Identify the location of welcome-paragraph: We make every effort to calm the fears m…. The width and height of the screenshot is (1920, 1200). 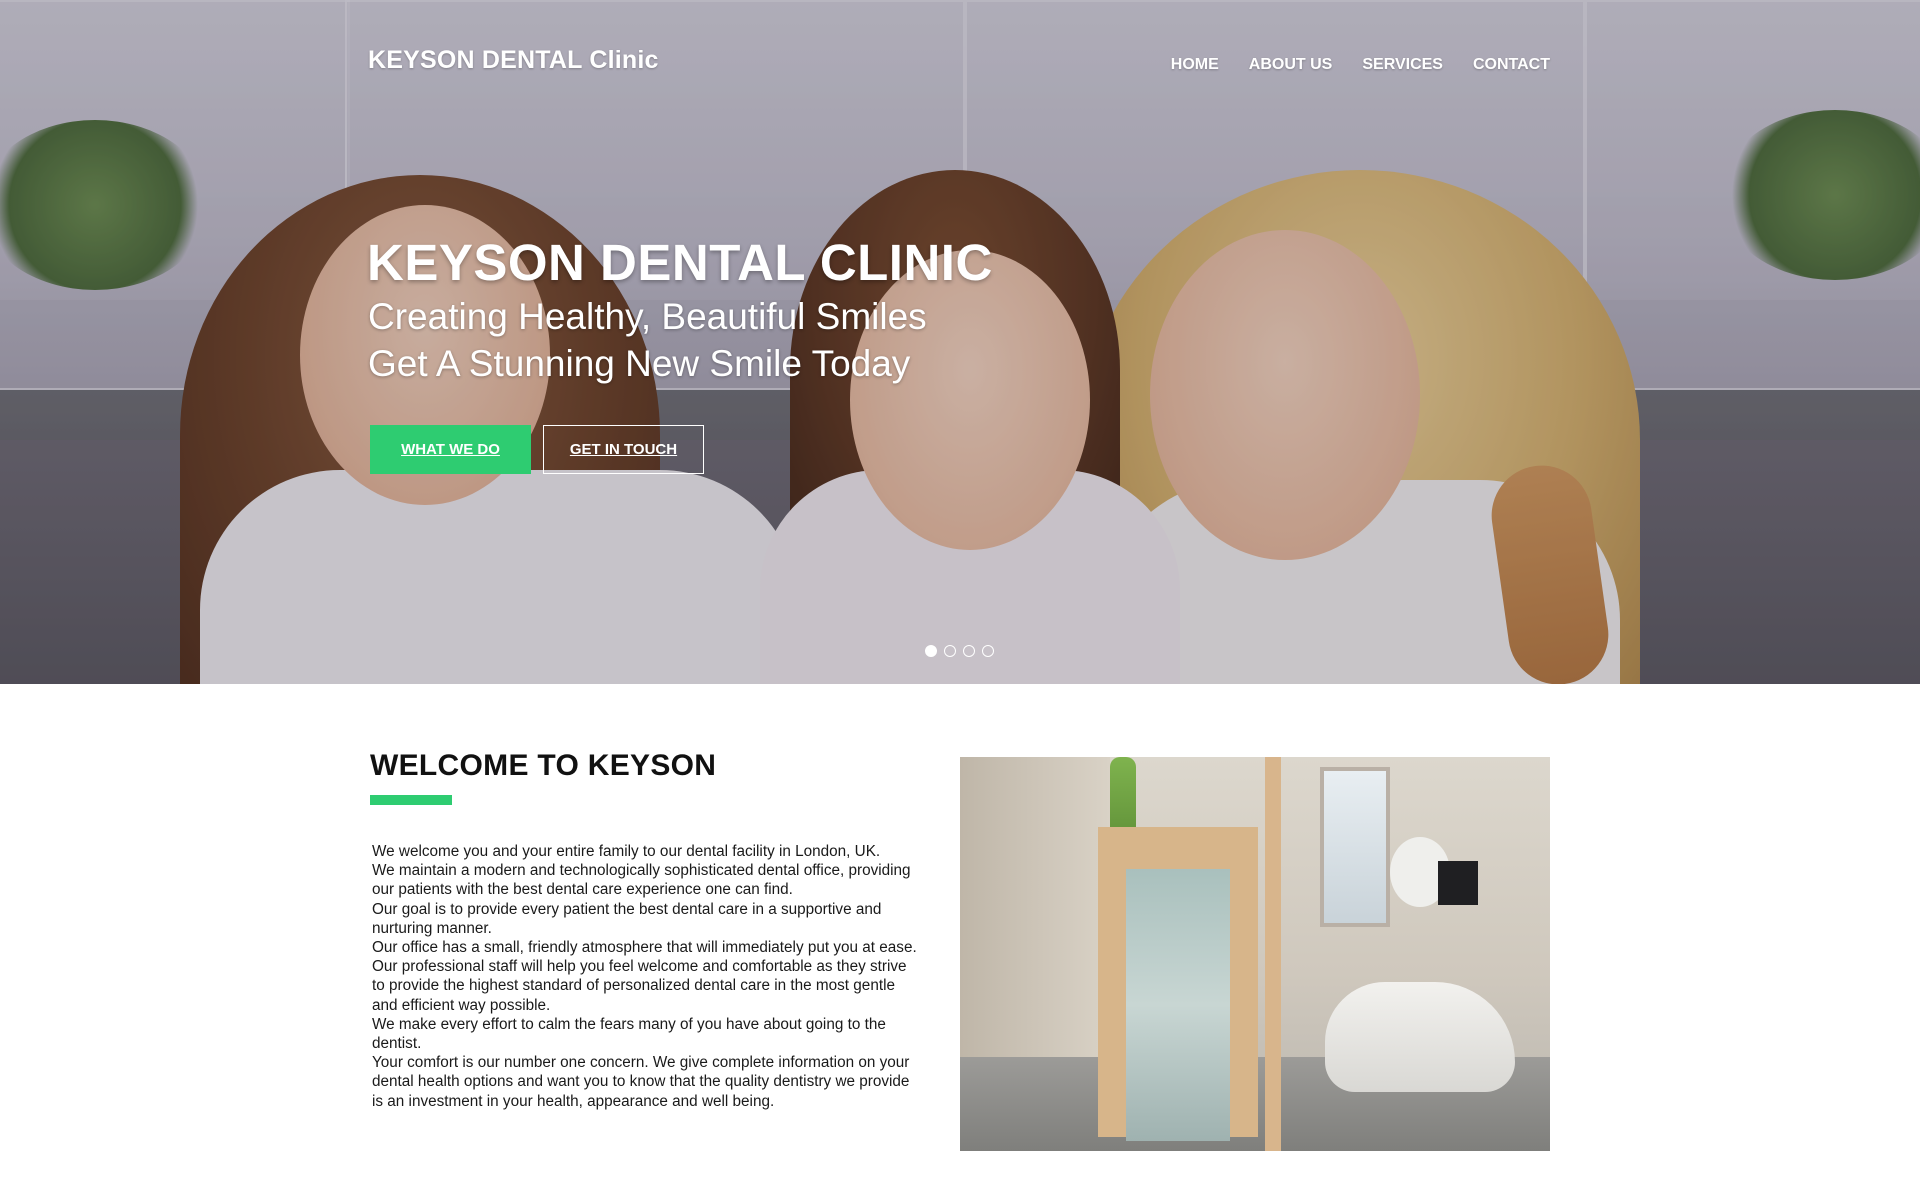
(629, 1034).